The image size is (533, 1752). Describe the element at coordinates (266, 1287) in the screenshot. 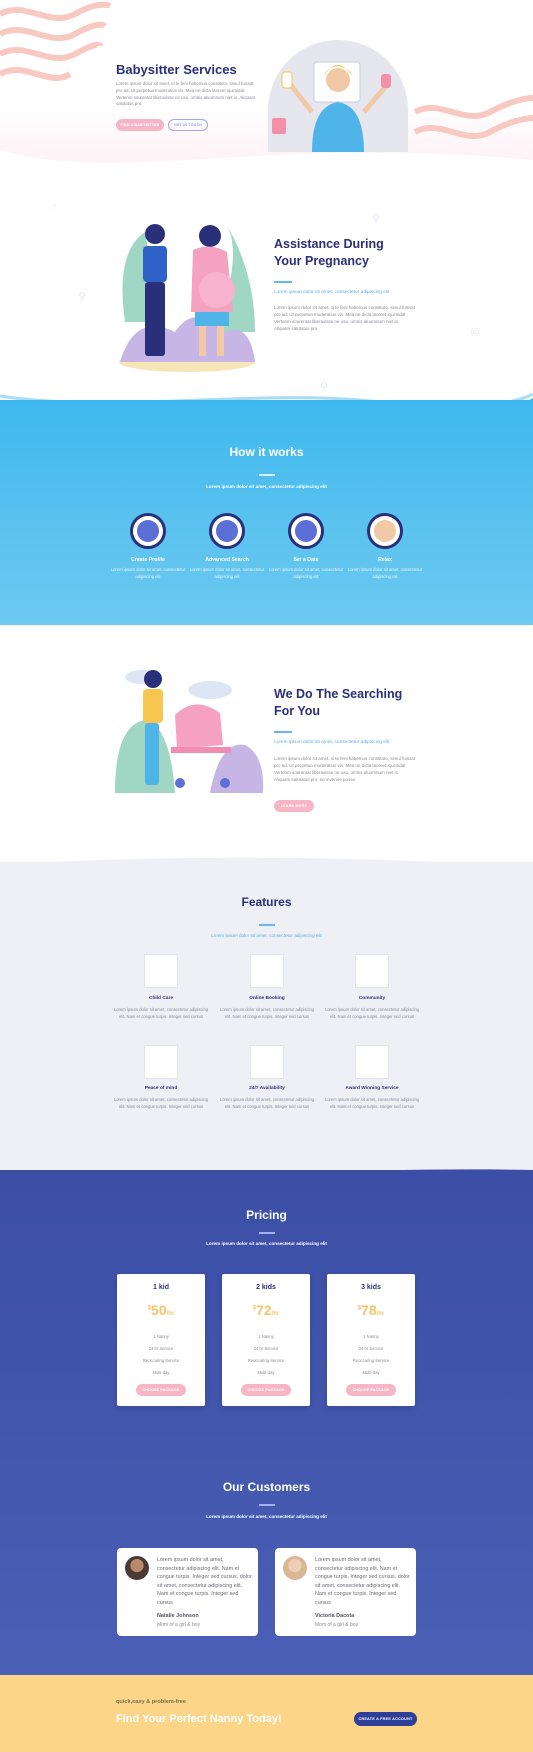

I see `plan-name: 2 kids` at that location.